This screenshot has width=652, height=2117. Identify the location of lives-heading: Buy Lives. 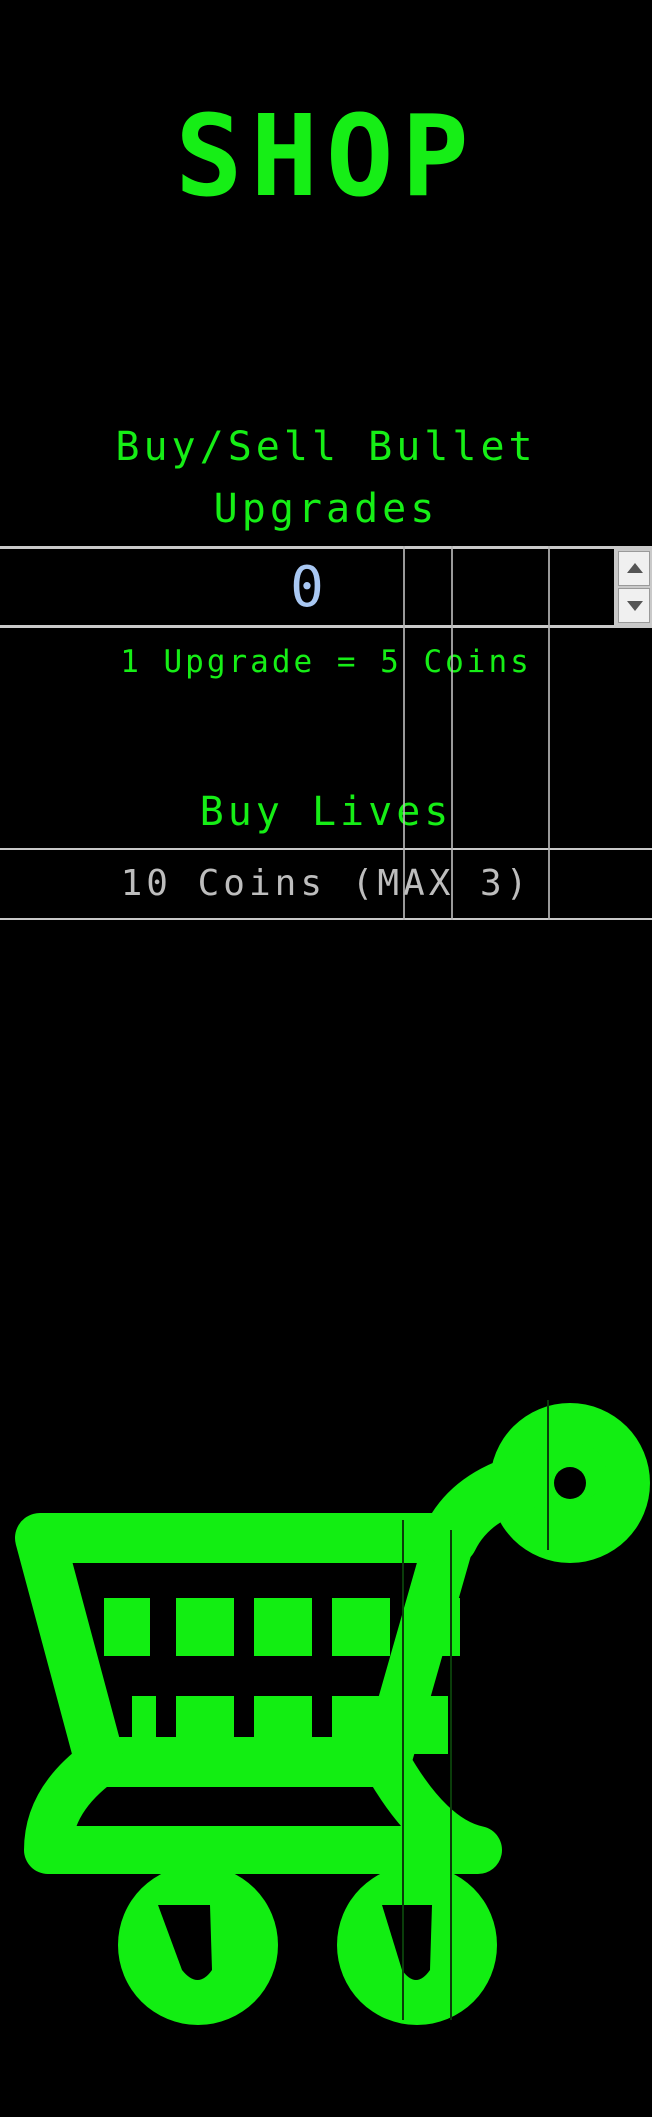
(326, 812).